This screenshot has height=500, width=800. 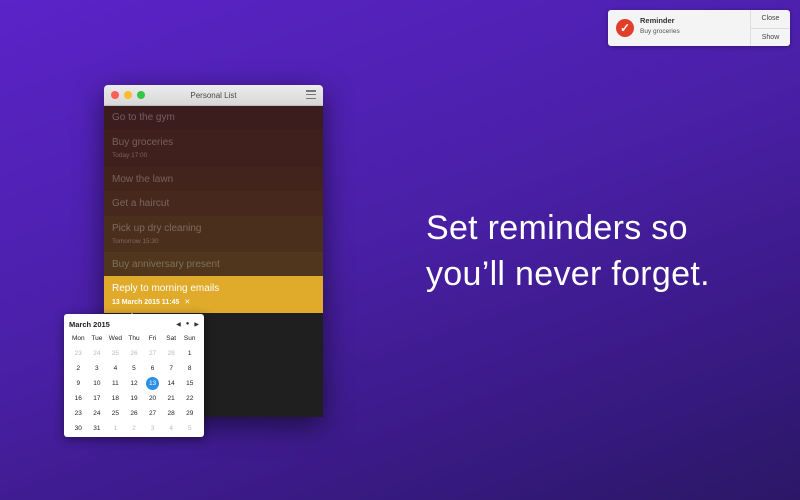 What do you see at coordinates (141, 95) in the screenshot?
I see `zoom-window-button` at bounding box center [141, 95].